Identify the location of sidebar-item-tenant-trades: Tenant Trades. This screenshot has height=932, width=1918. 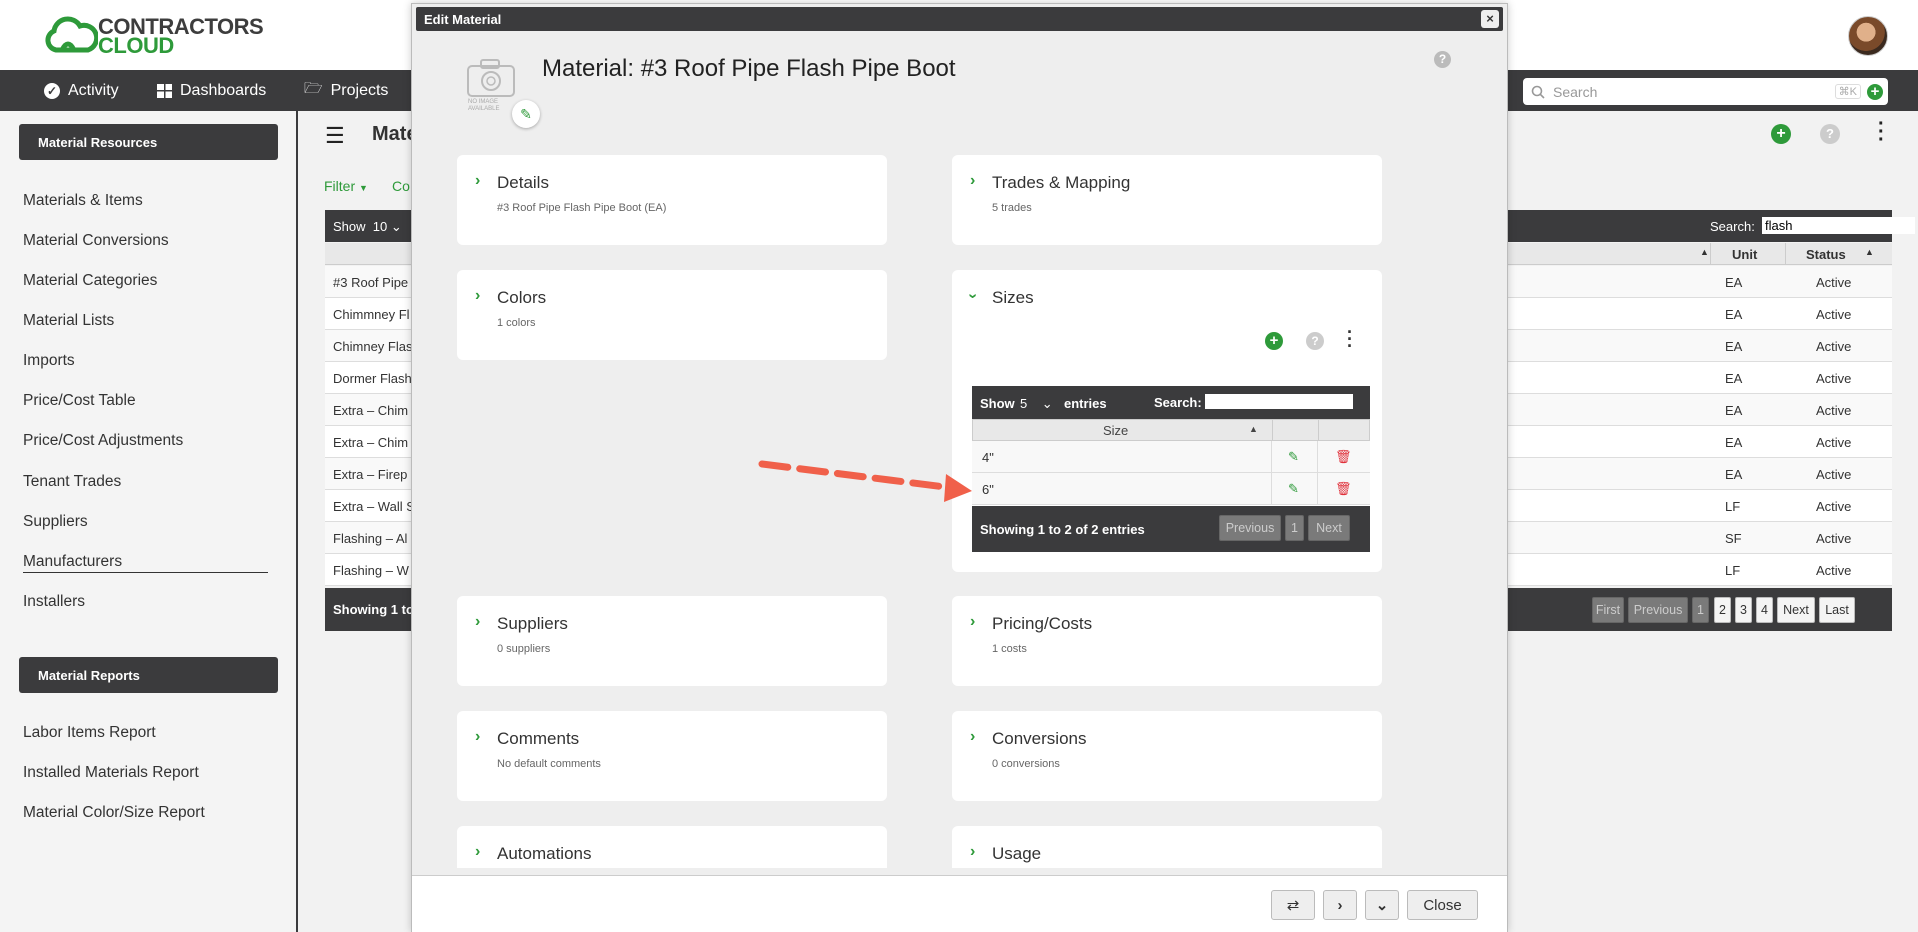
(72, 482).